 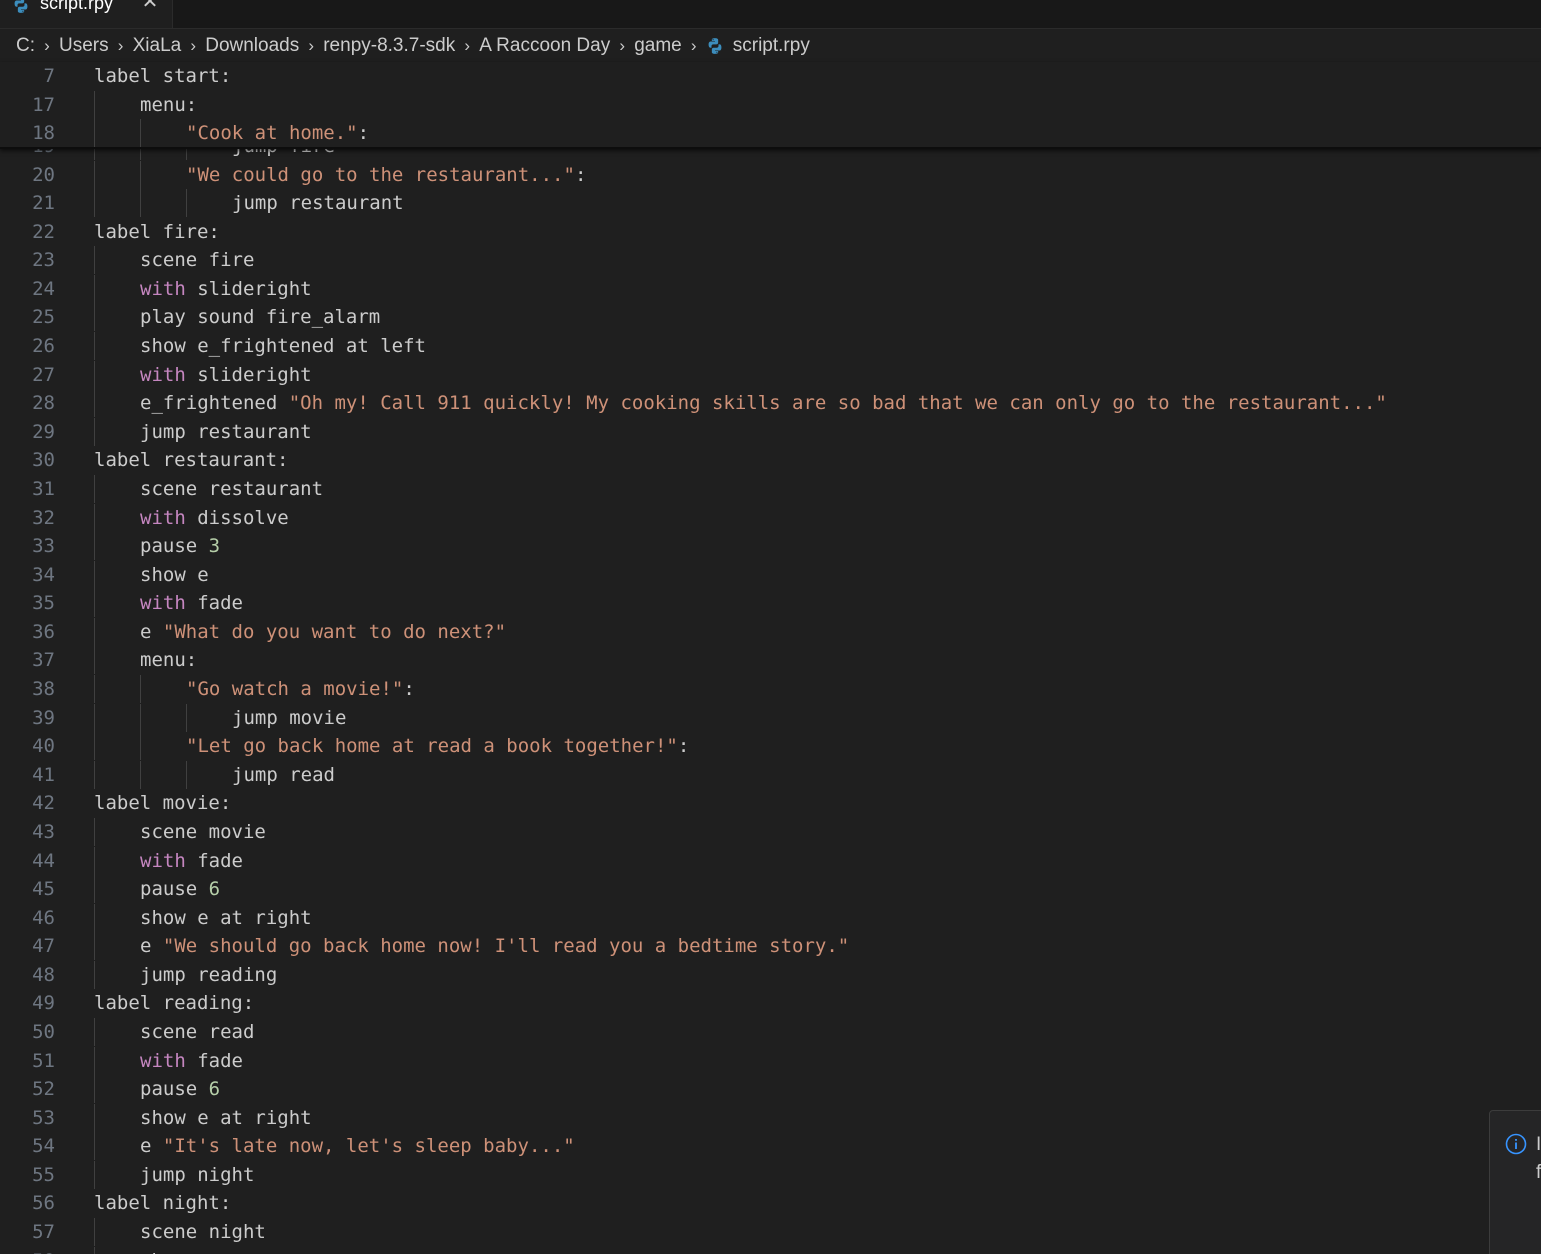 I want to click on breadcrumb-item: game, so click(x=658, y=46).